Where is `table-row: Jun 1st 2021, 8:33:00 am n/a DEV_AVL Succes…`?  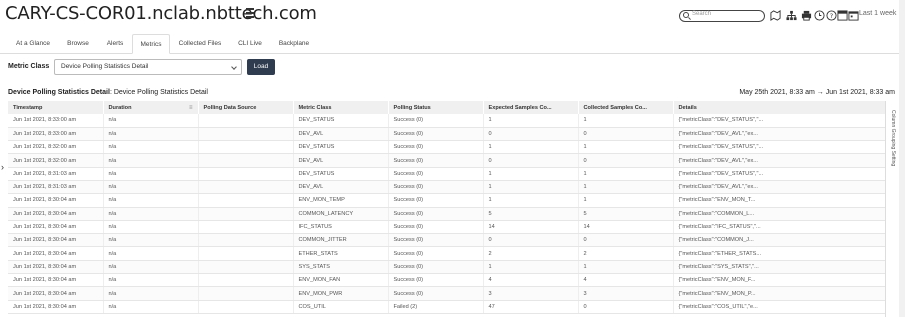
table-row: Jun 1st 2021, 8:33:00 am n/a DEV_AVL Succes… is located at coordinates (446, 134).